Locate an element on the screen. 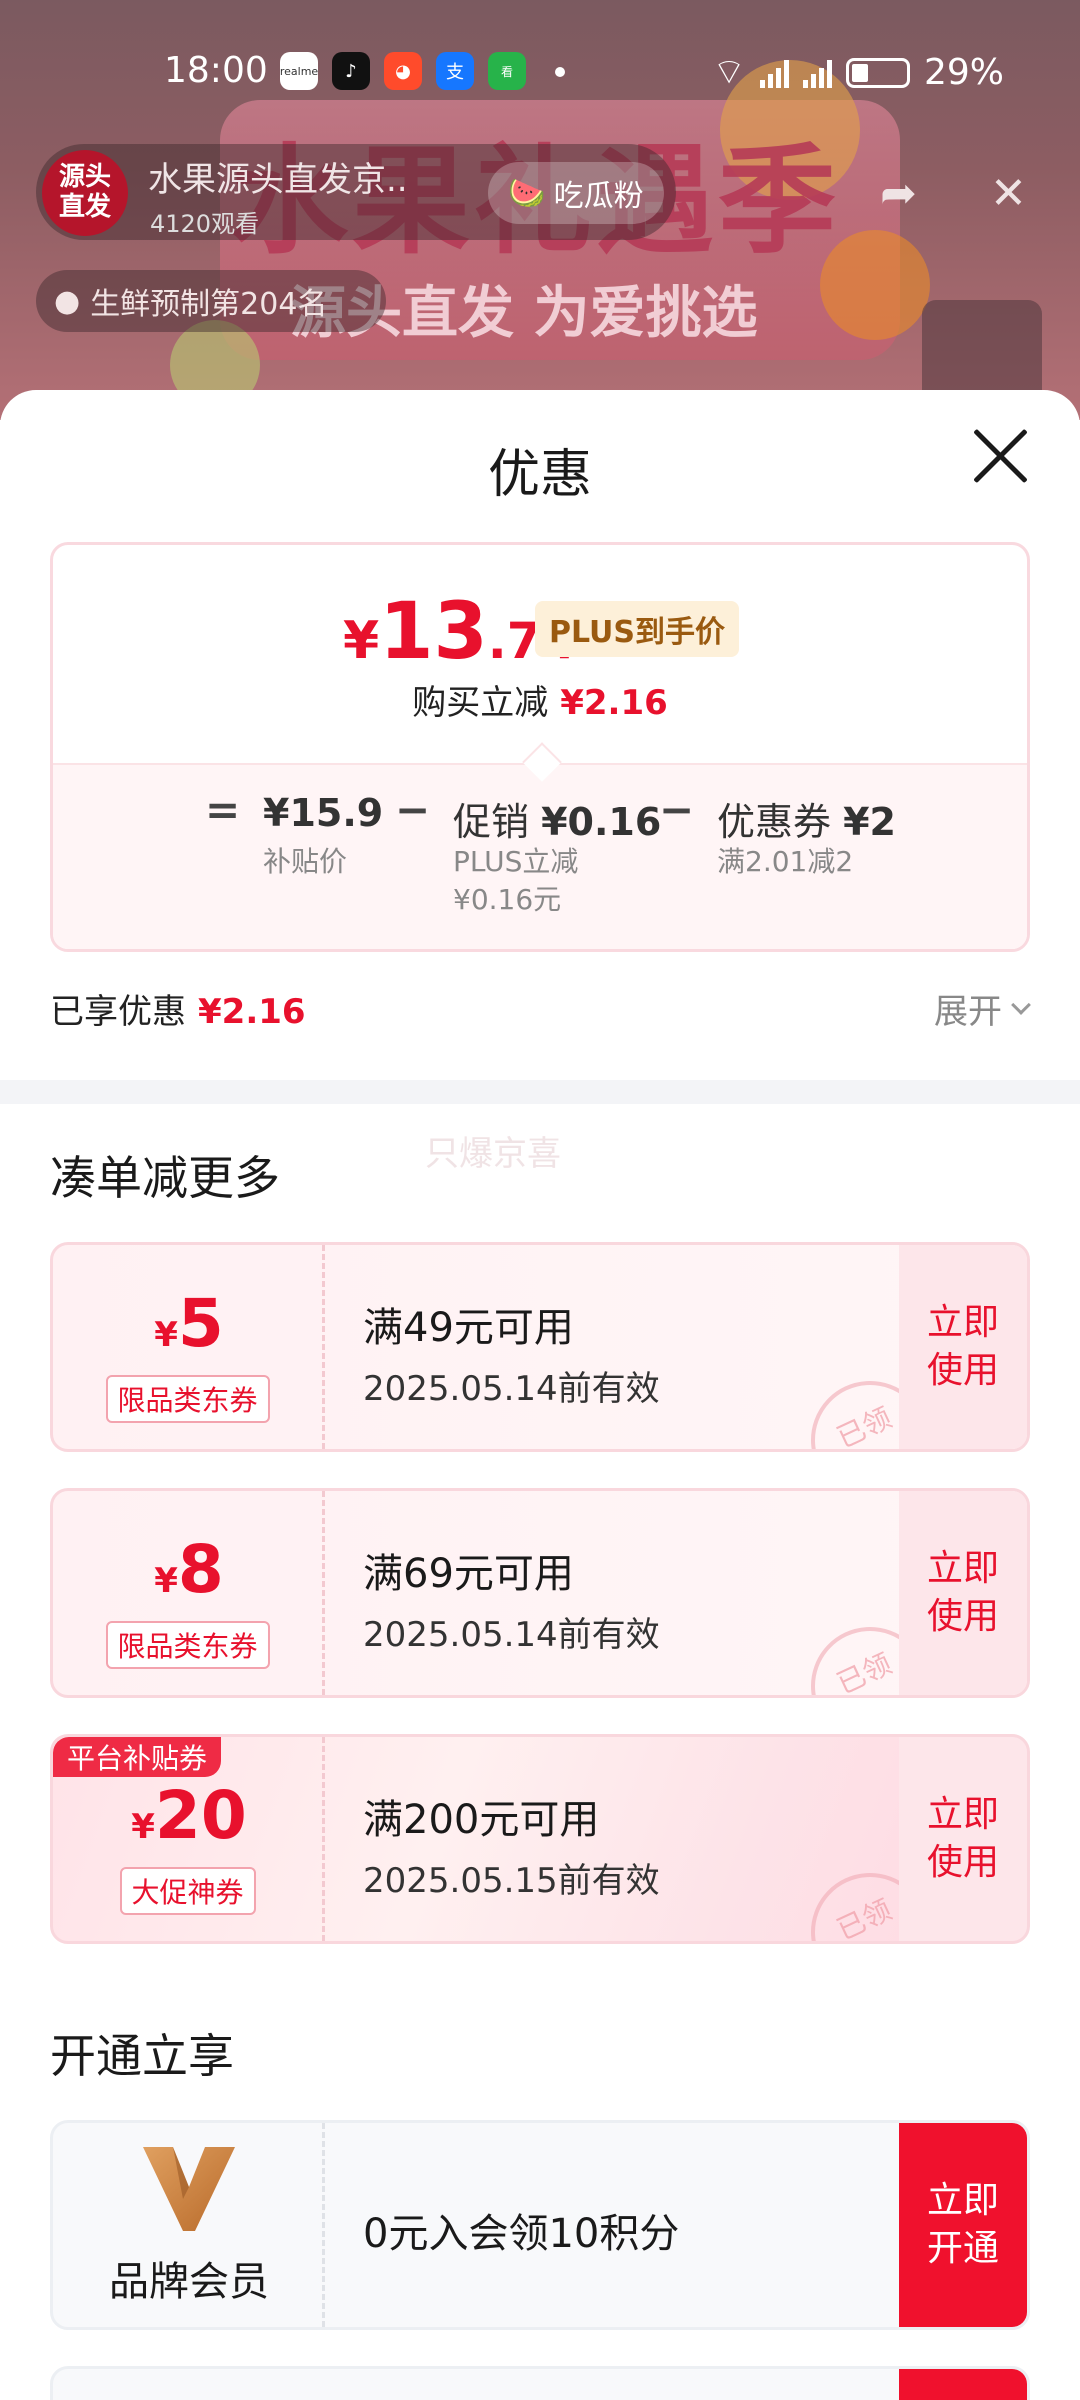 The image size is (1080, 2400). promo-sub-line2: ¥0.16元 is located at coordinates (507, 899).